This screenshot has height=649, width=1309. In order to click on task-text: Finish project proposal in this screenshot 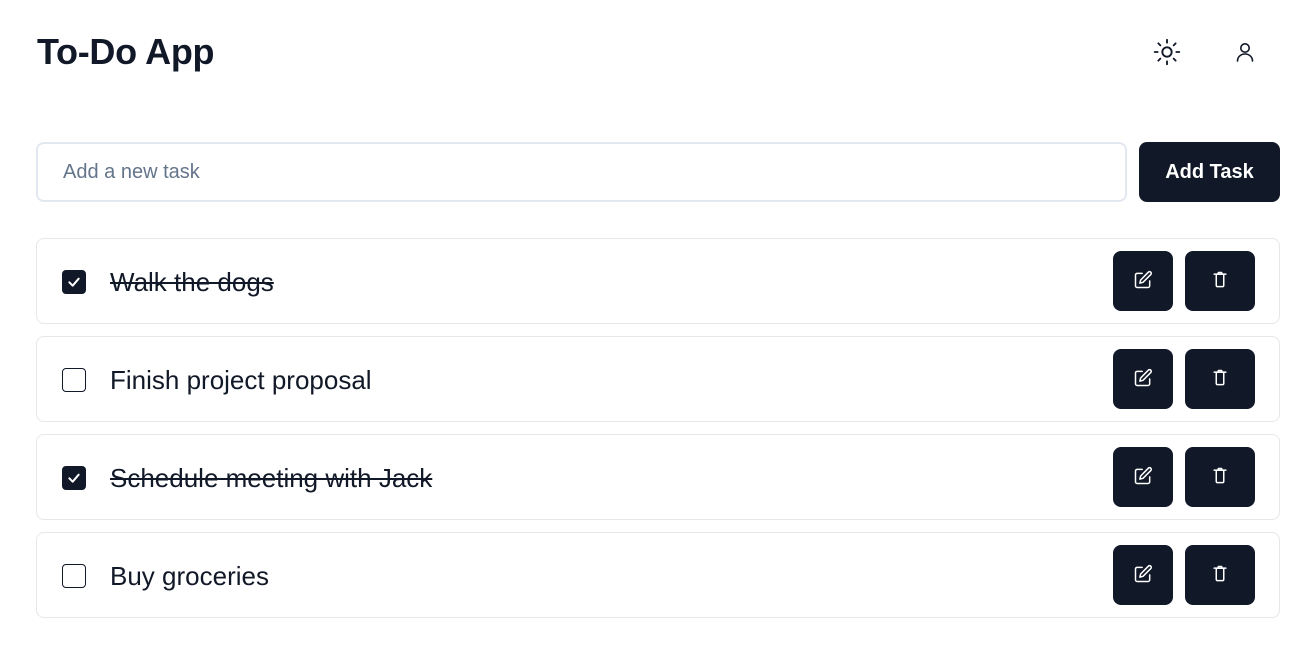, I will do `click(241, 380)`.